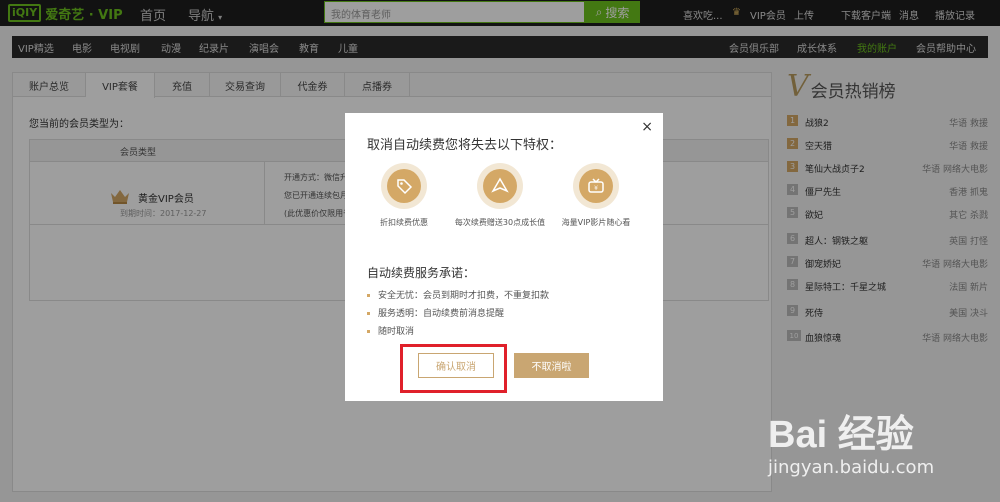 The image size is (1000, 502). What do you see at coordinates (551, 365) in the screenshot?
I see `keep-subscription-button: 不取消啦` at bounding box center [551, 365].